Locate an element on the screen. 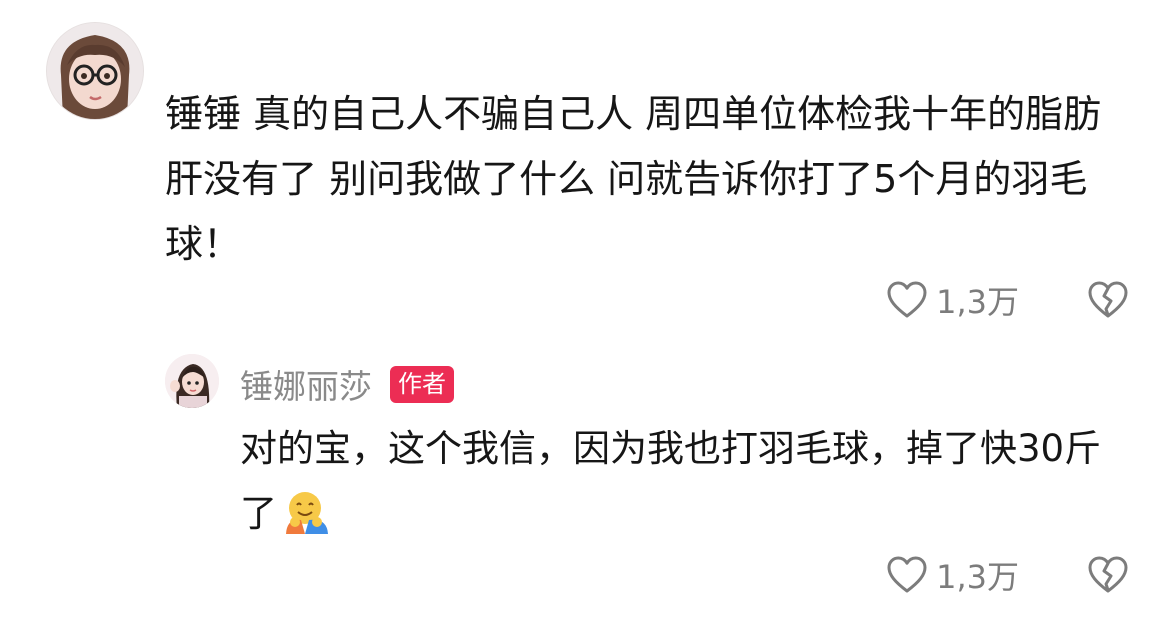 This screenshot has width=1169, height=630. reply-text-content: 对的宝，这个我信，因为我也打羽毛球，掉了快30斤了 is located at coordinates (671, 481).